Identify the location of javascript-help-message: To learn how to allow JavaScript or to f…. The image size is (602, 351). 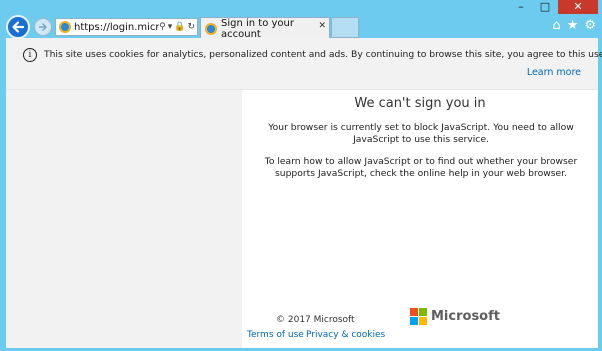
(421, 167).